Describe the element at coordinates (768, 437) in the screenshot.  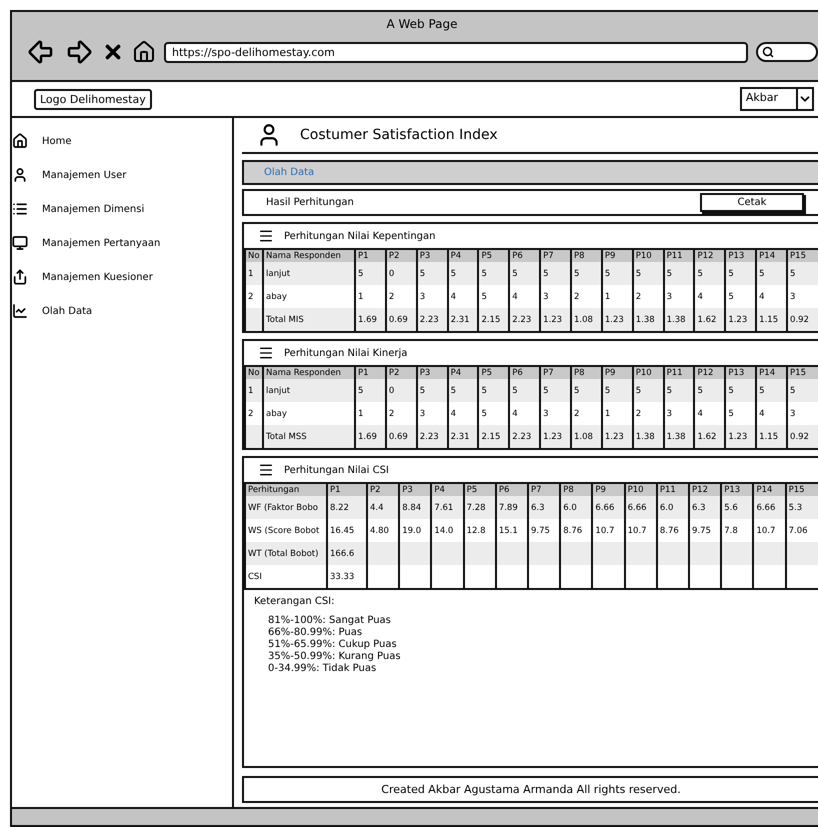
I see `table-cell: 1.15` at that location.